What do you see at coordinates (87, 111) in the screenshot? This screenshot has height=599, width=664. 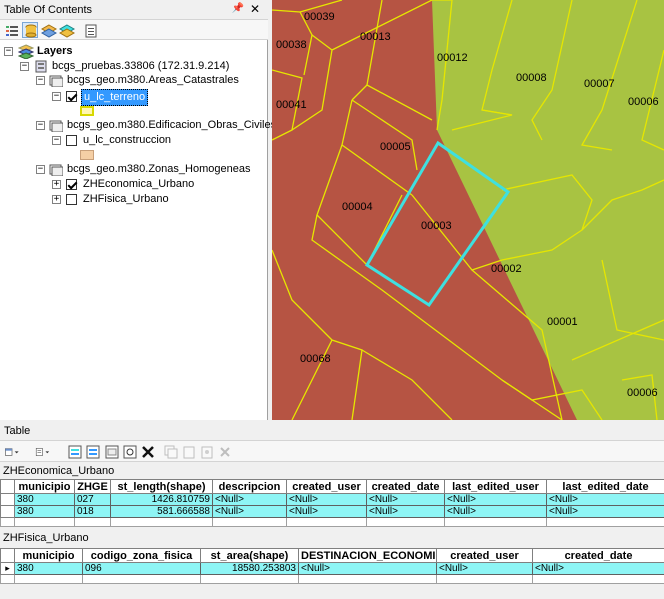 I see `terreno-symbol` at bounding box center [87, 111].